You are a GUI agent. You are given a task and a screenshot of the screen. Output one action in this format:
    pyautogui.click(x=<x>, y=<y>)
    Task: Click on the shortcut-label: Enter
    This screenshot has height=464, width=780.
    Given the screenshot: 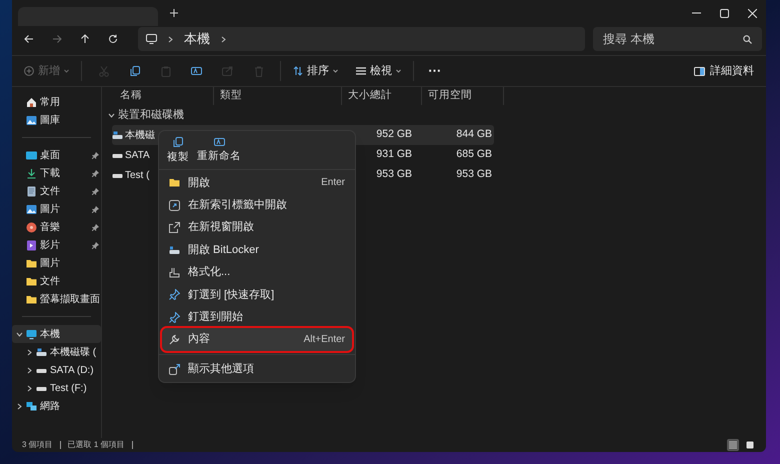 What is the action you would take?
    pyautogui.click(x=333, y=183)
    